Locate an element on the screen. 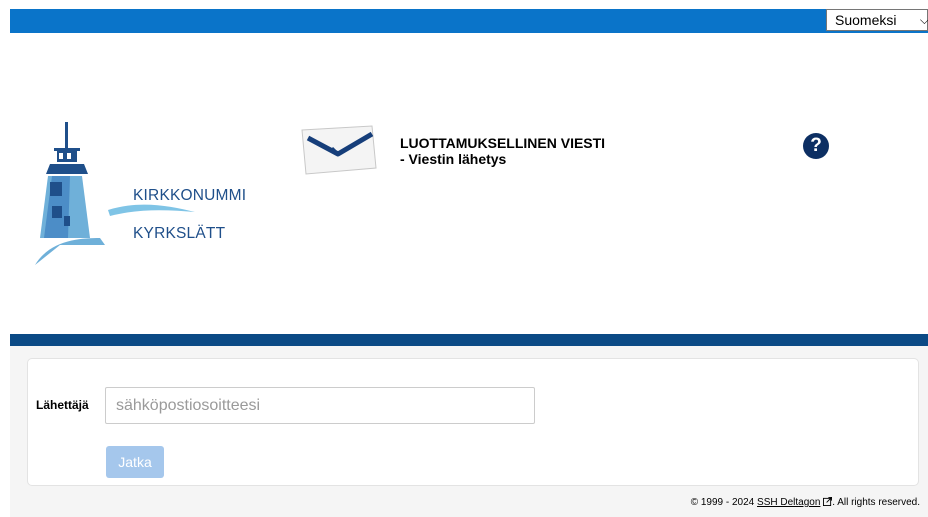  footer-link-ssh-deltagon: SSH Deltagon is located at coordinates (788, 502).